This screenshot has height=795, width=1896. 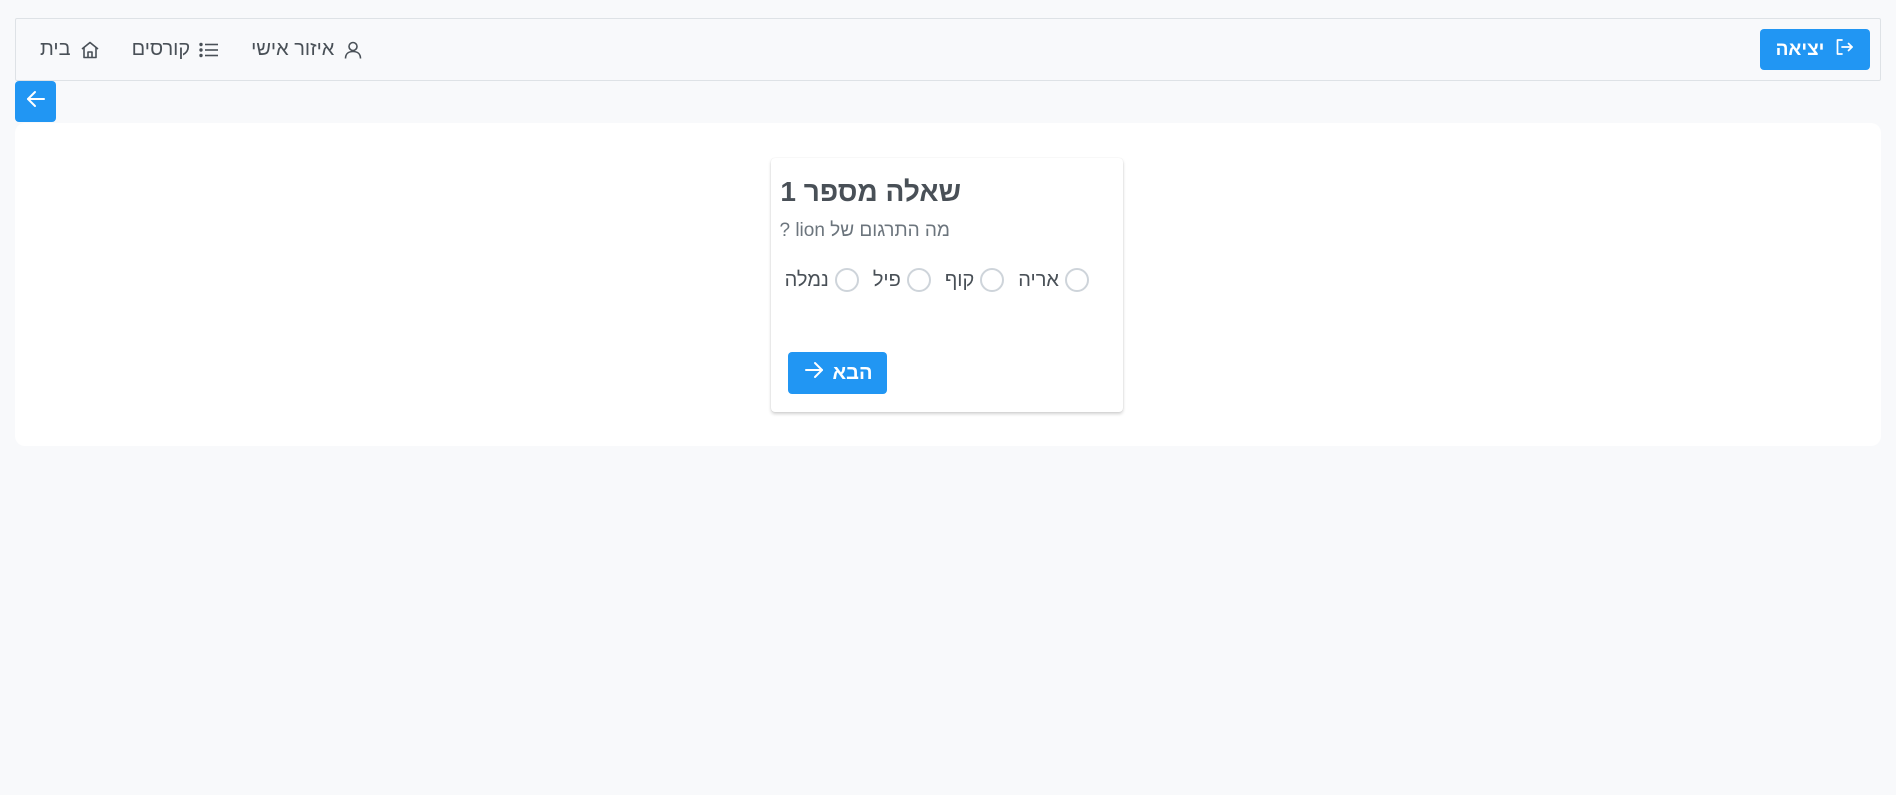 What do you see at coordinates (209, 50) in the screenshot?
I see `list-icon` at bounding box center [209, 50].